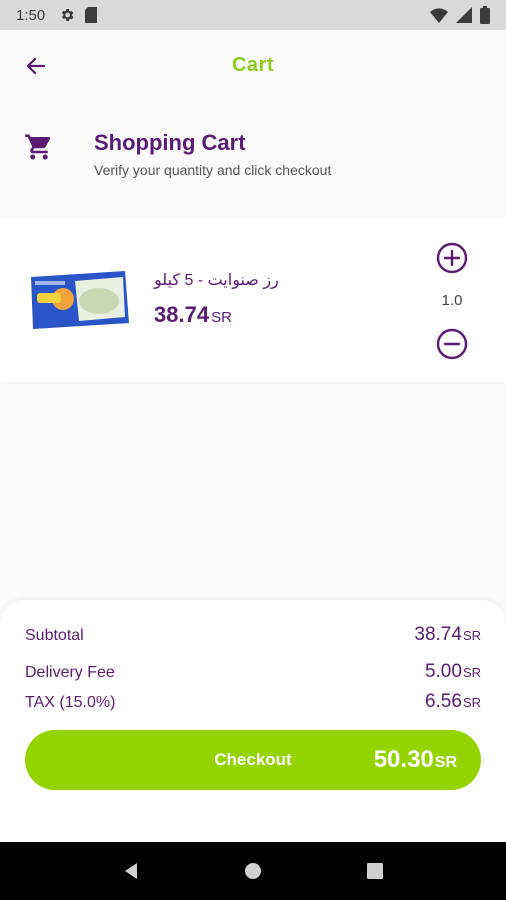  I want to click on subtotal-amount: 38.74, so click(438, 634).